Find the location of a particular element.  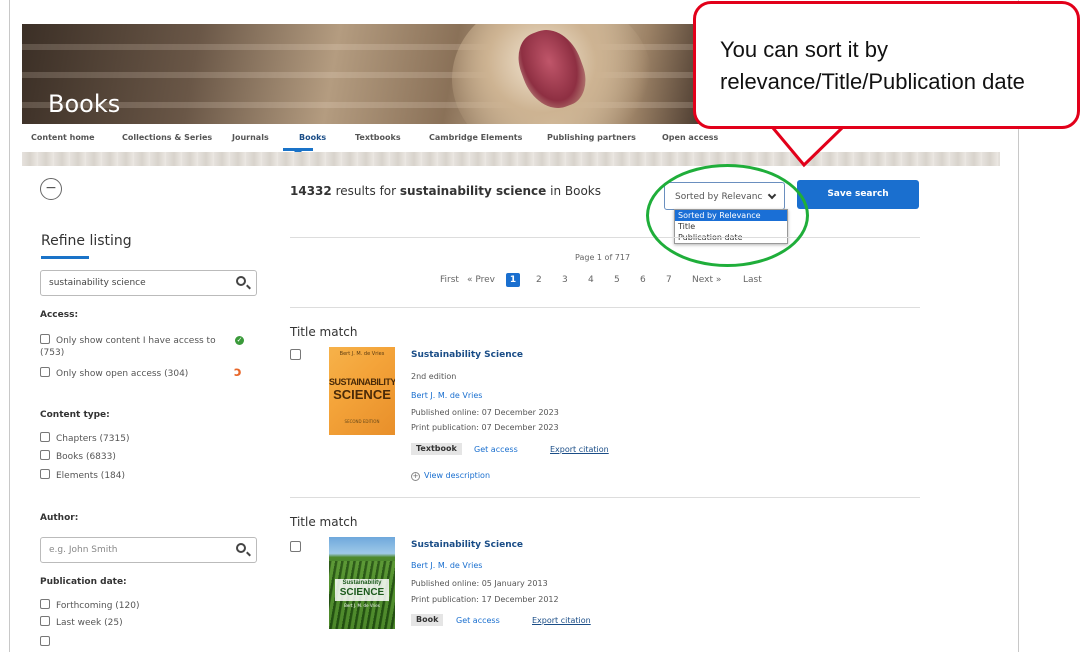

nav-journals: Journals is located at coordinates (250, 137).